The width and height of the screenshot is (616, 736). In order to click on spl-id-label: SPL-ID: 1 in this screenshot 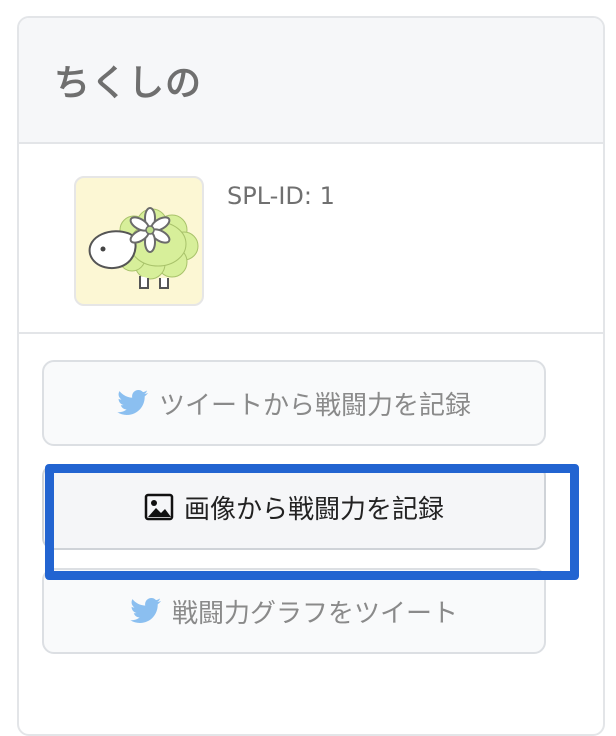, I will do `click(281, 196)`.